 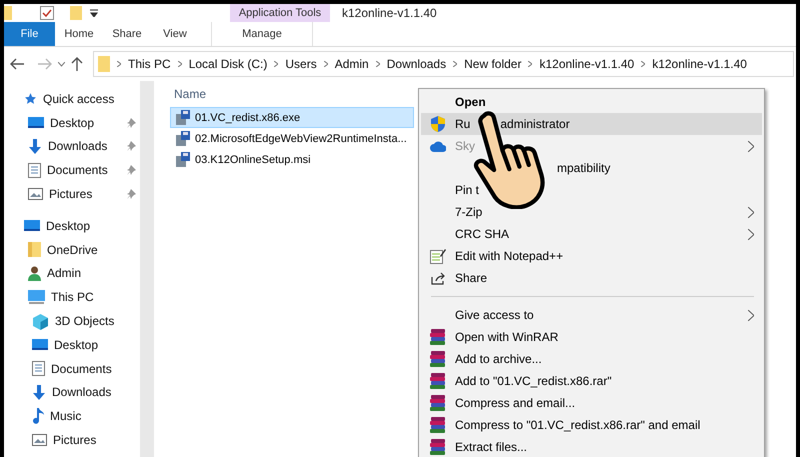 I want to click on dropdown-icon, so click(x=94, y=13).